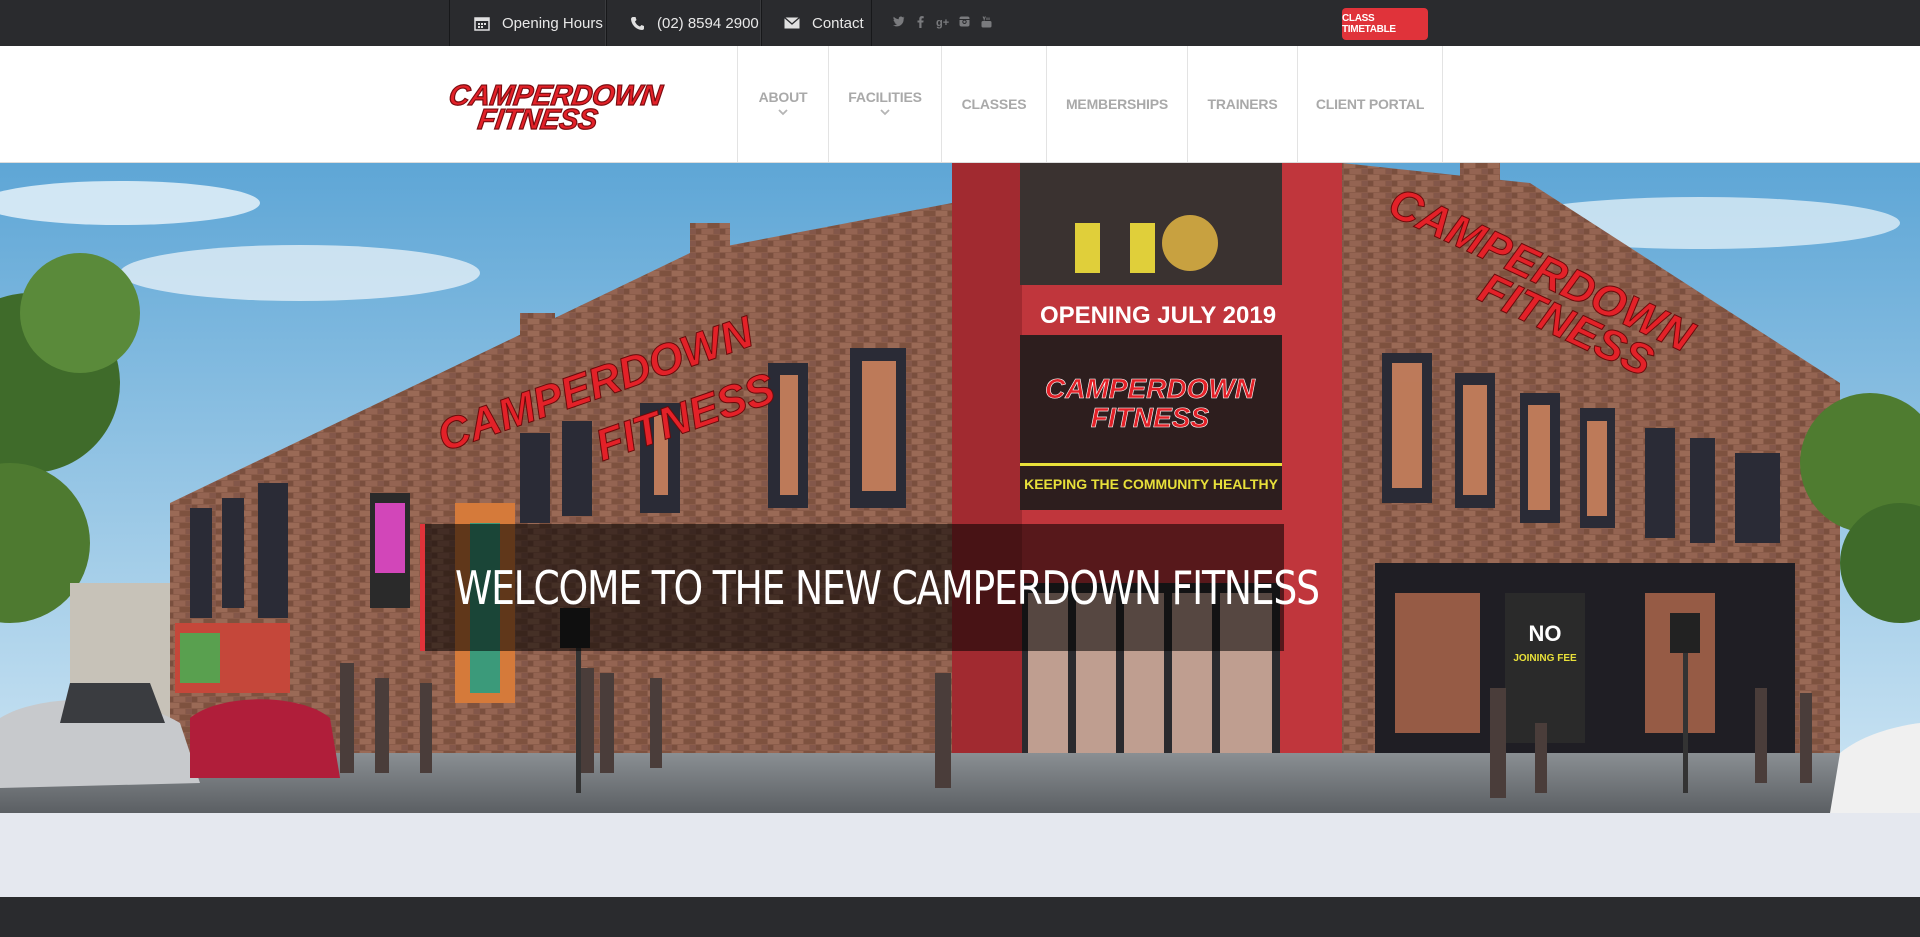 This screenshot has width=1920, height=937. Describe the element at coordinates (898, 23) in the screenshot. I see `twitter-icon` at that location.